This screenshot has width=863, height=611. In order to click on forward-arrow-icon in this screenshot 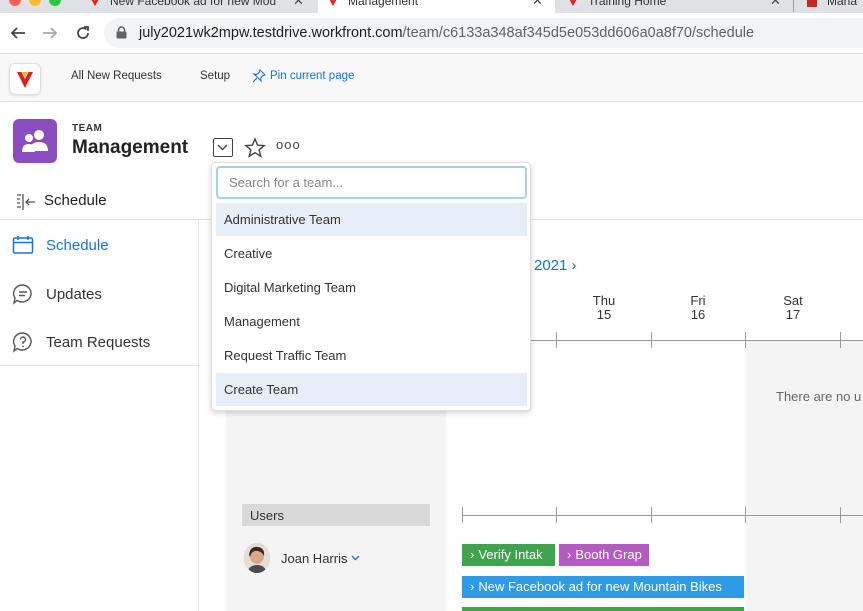, I will do `click(50, 34)`.